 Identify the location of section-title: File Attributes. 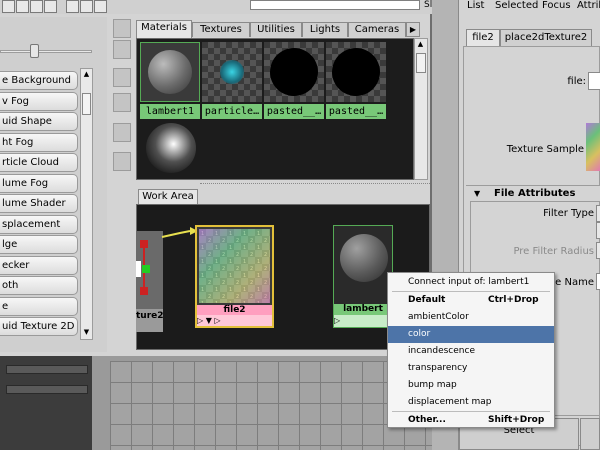
(535, 193).